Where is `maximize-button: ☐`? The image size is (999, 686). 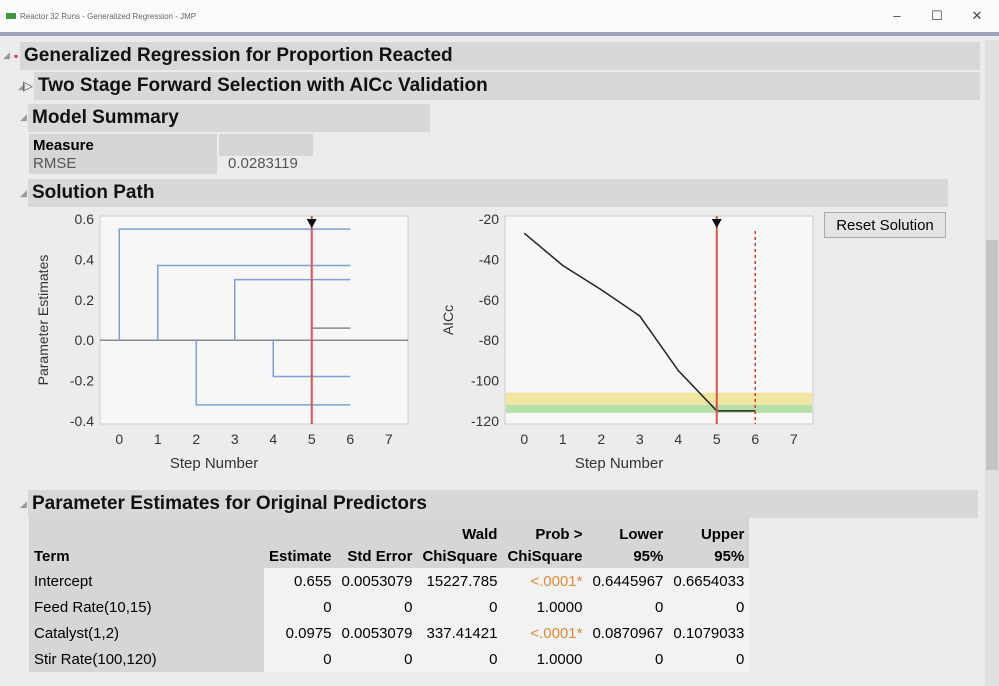
maximize-button: ☐ is located at coordinates (937, 16).